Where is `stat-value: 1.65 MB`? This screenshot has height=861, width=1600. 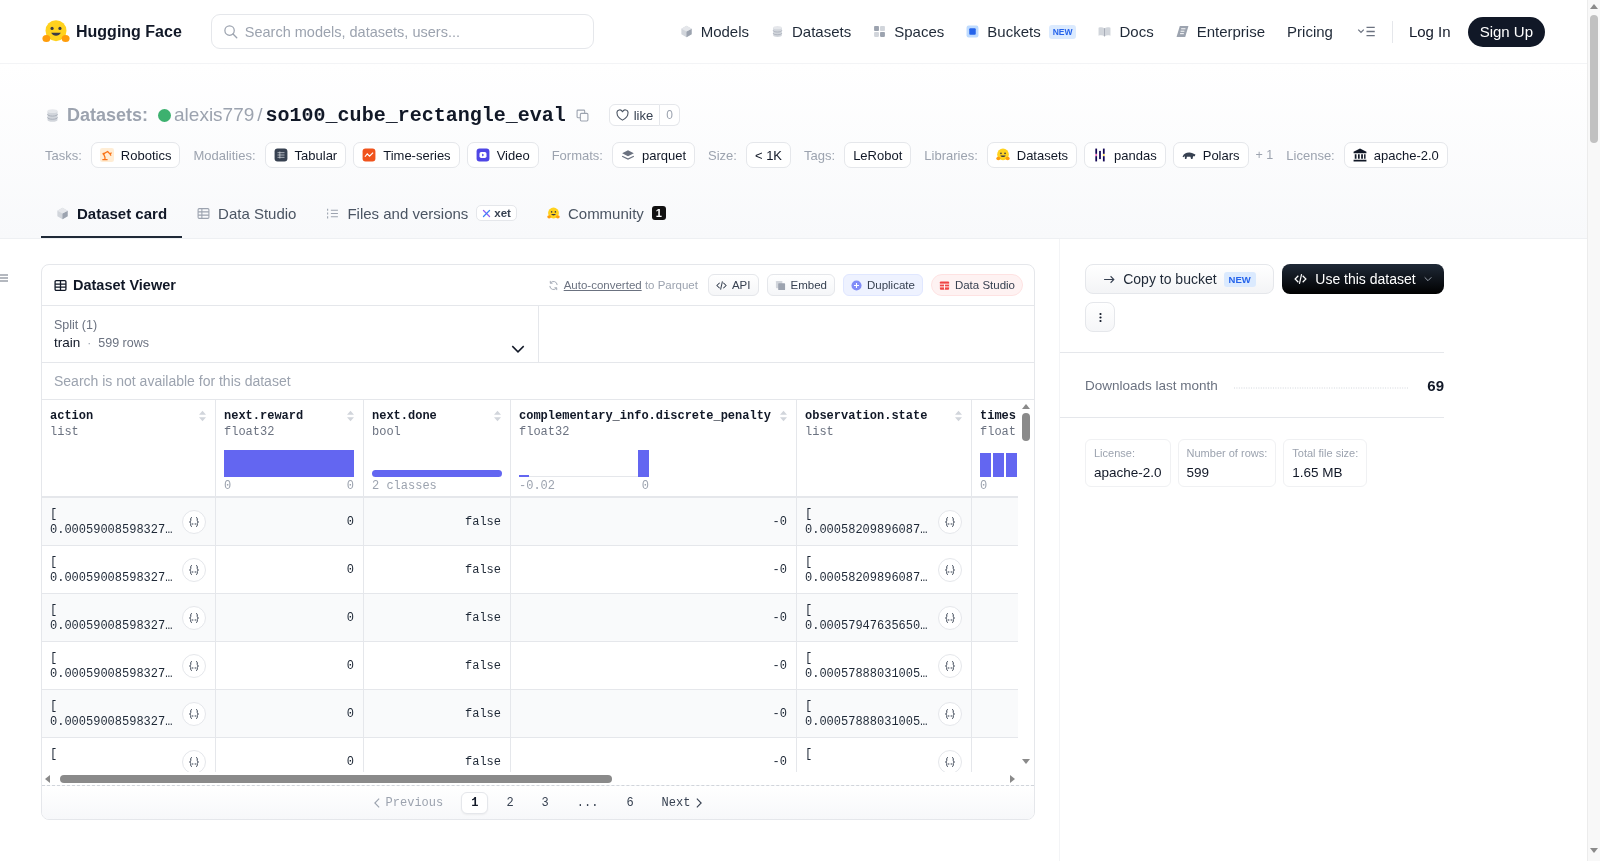
stat-value: 1.65 MB is located at coordinates (1318, 472).